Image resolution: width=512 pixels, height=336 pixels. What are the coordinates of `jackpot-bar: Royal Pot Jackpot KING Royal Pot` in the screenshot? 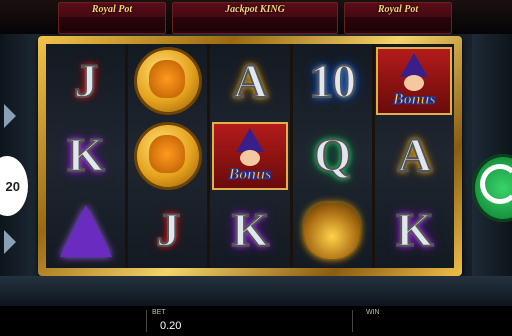 It's located at (256, 17).